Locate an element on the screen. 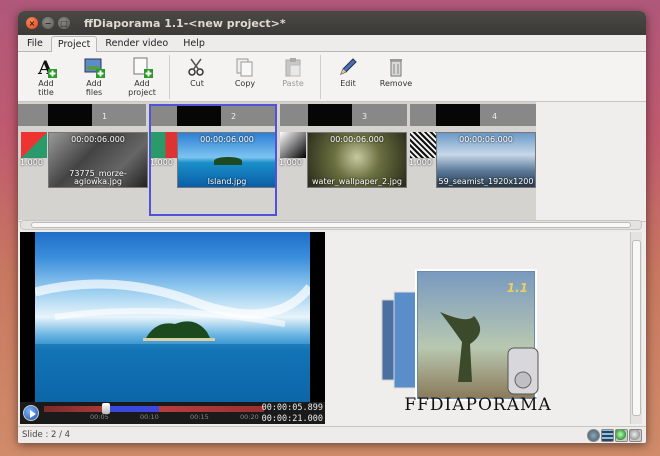 This screenshot has height=456, width=660. tab-project: Project is located at coordinates (74, 44).